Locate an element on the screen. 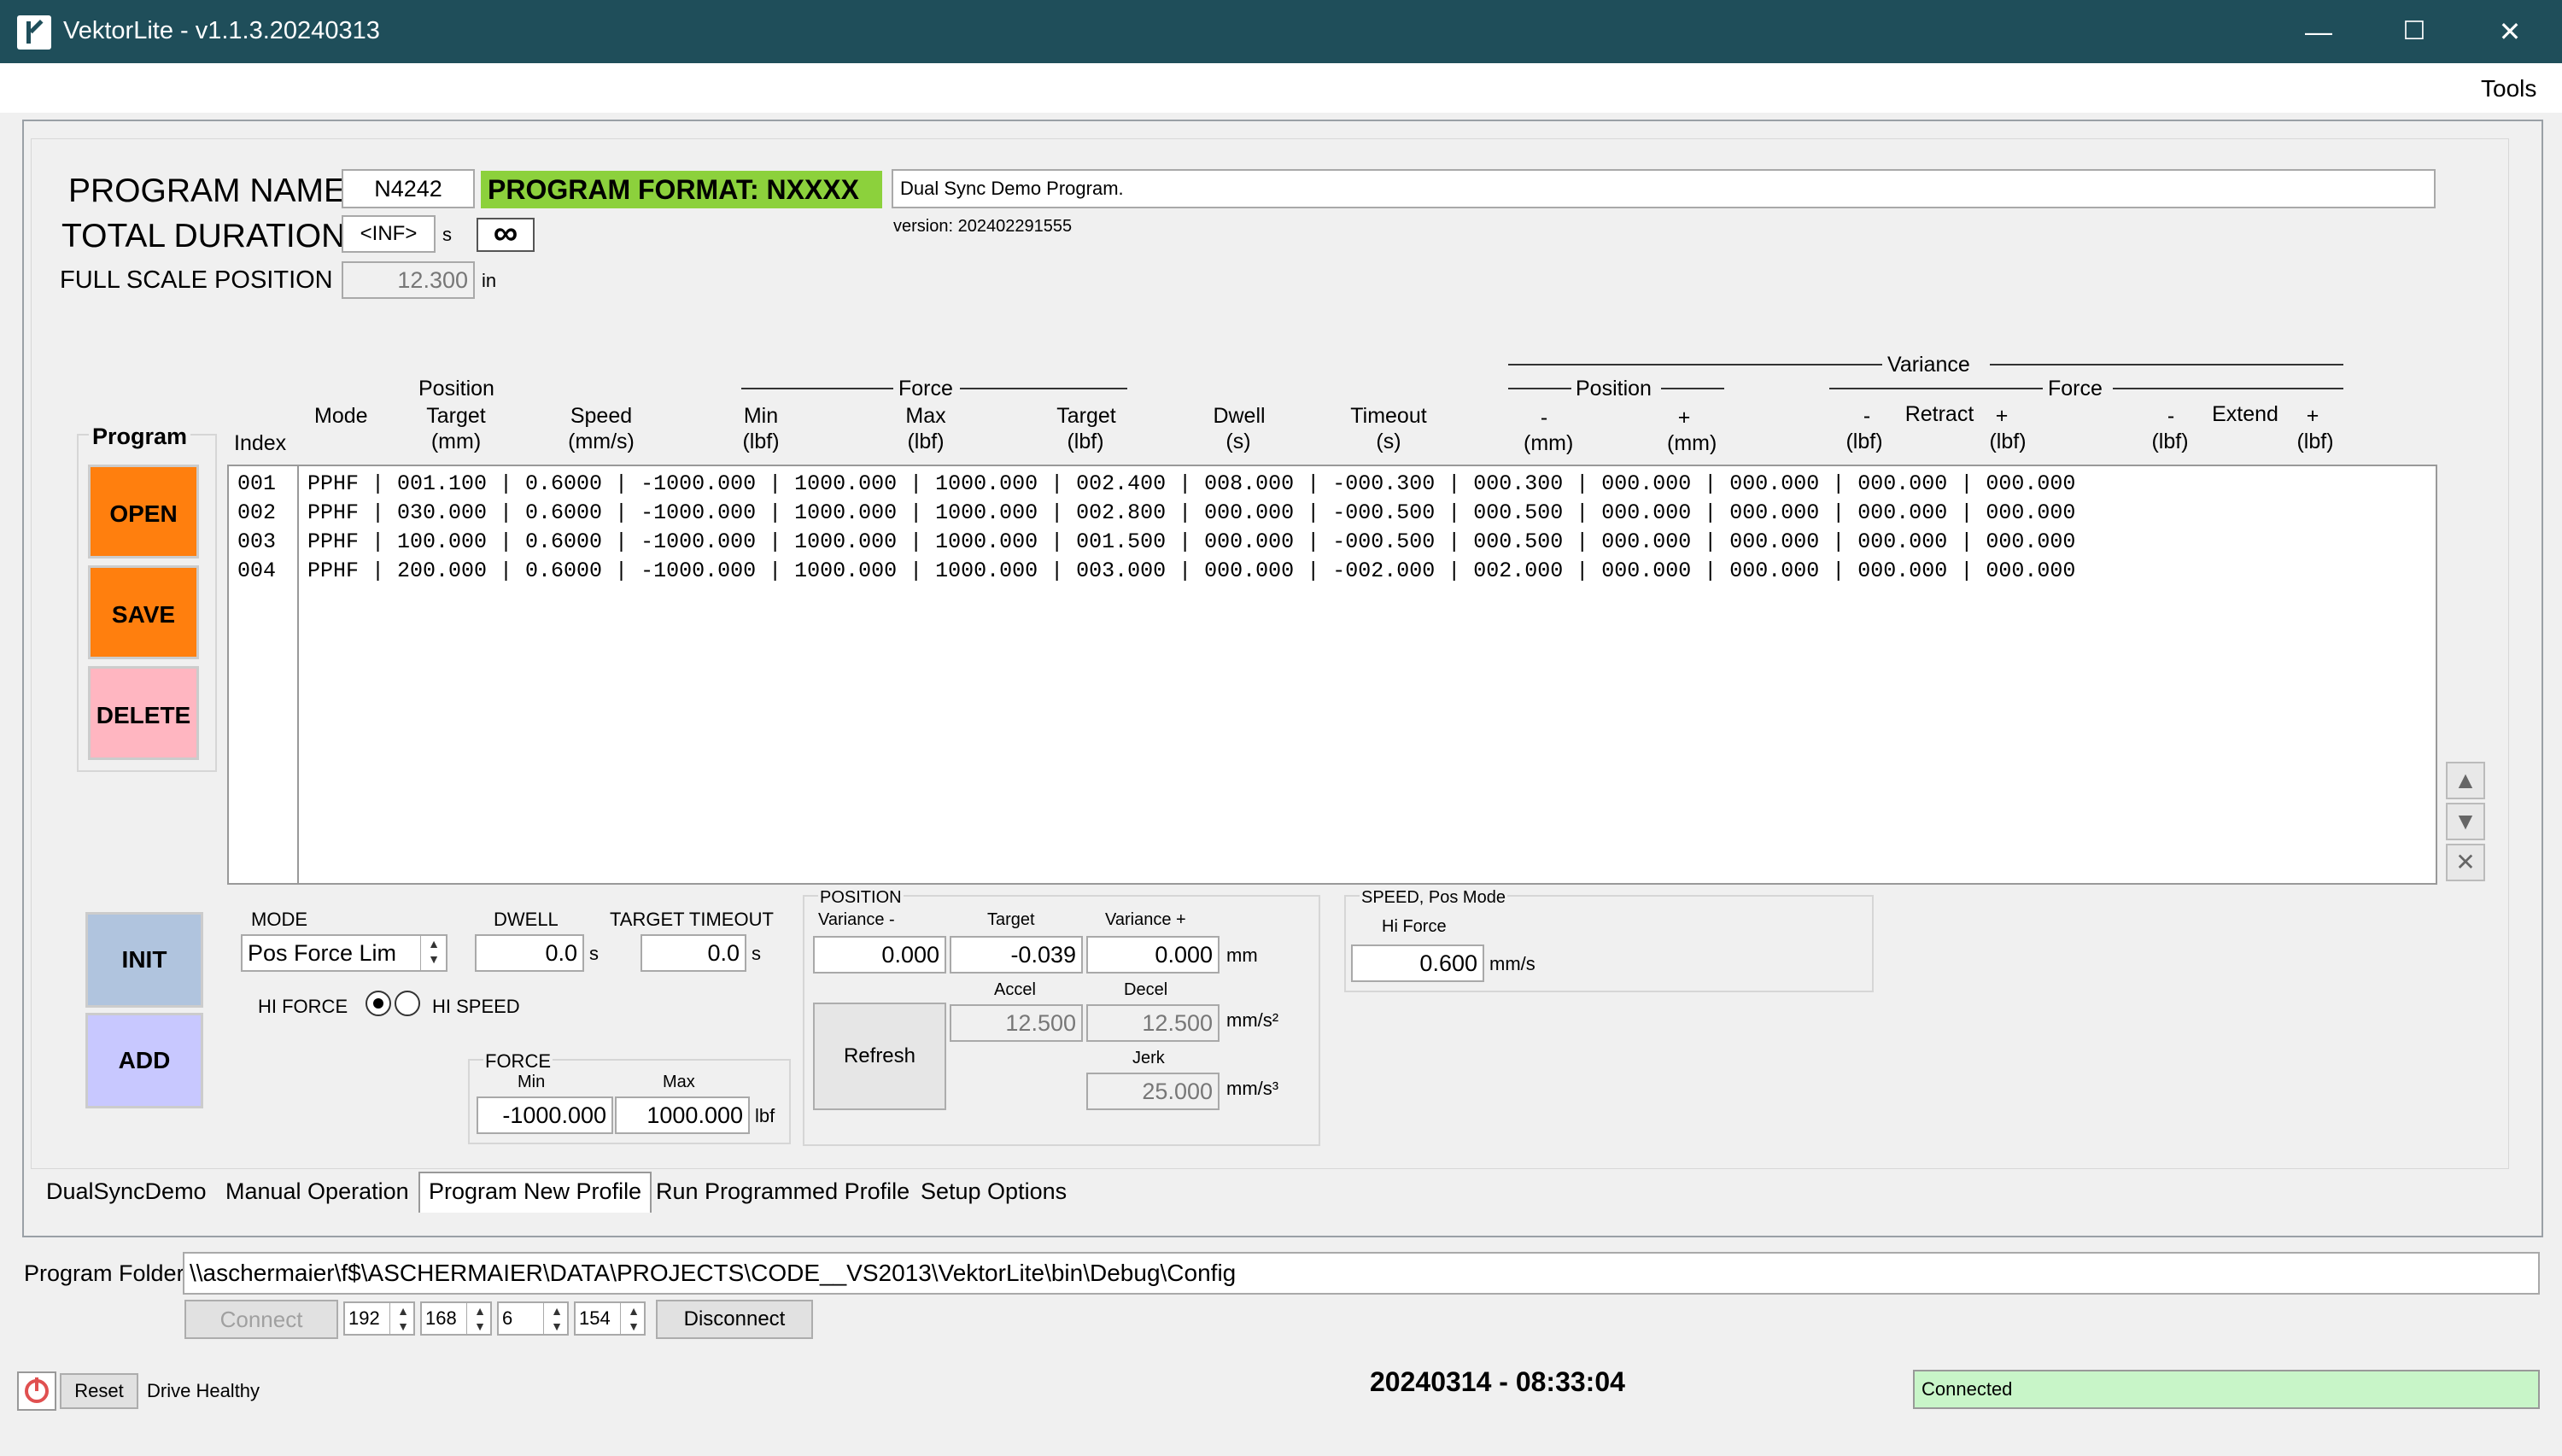 This screenshot has height=1456, width=2562. tab-program-new-profile: Program New Profile is located at coordinates (535, 1192).